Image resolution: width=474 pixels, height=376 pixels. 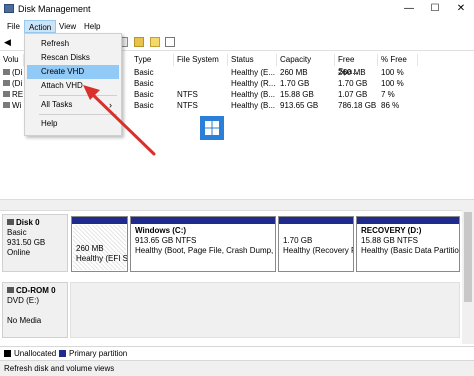 What do you see at coordinates (23, 300) in the screenshot?
I see `cdrom0-type: DVD (E:)` at bounding box center [23, 300].